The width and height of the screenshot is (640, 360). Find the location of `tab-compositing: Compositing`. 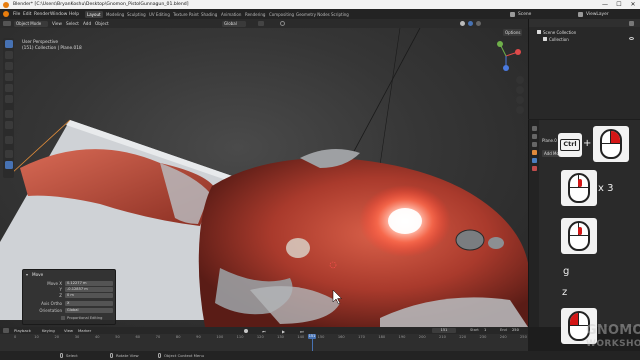

tab-compositing: Compositing is located at coordinates (281, 14).